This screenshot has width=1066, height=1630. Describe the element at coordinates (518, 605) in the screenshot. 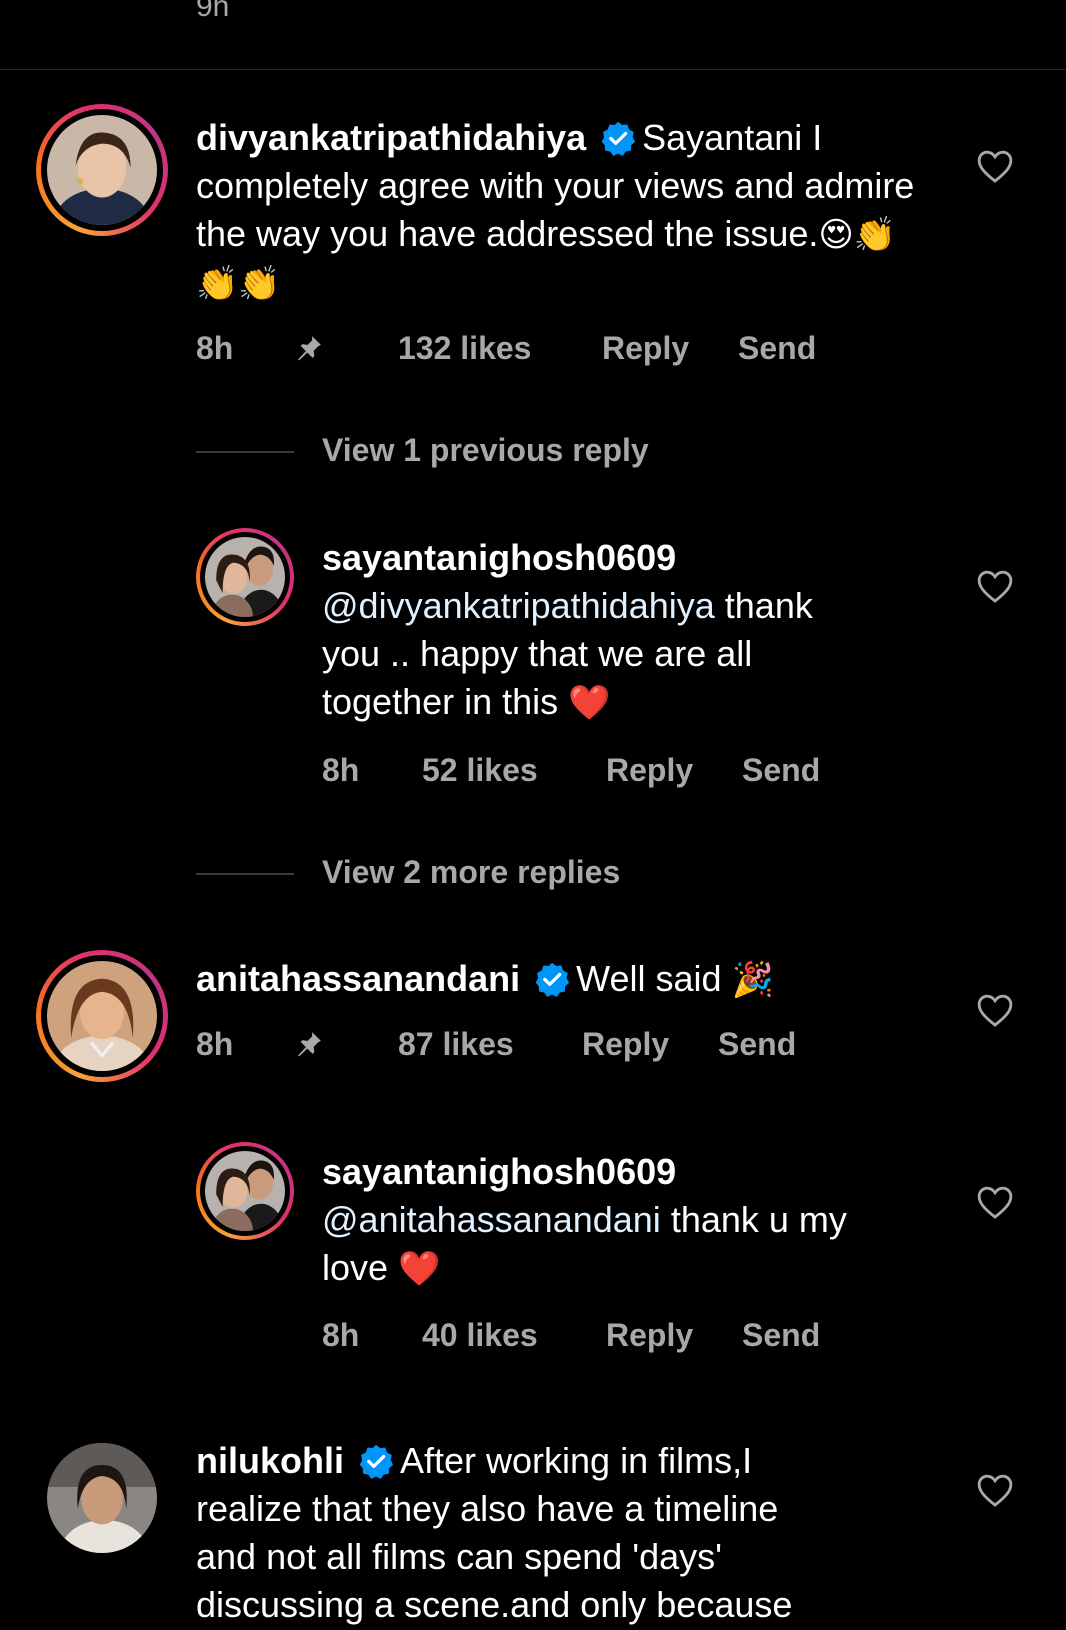

I see `mention-link: @divyankatripathidahiya` at that location.